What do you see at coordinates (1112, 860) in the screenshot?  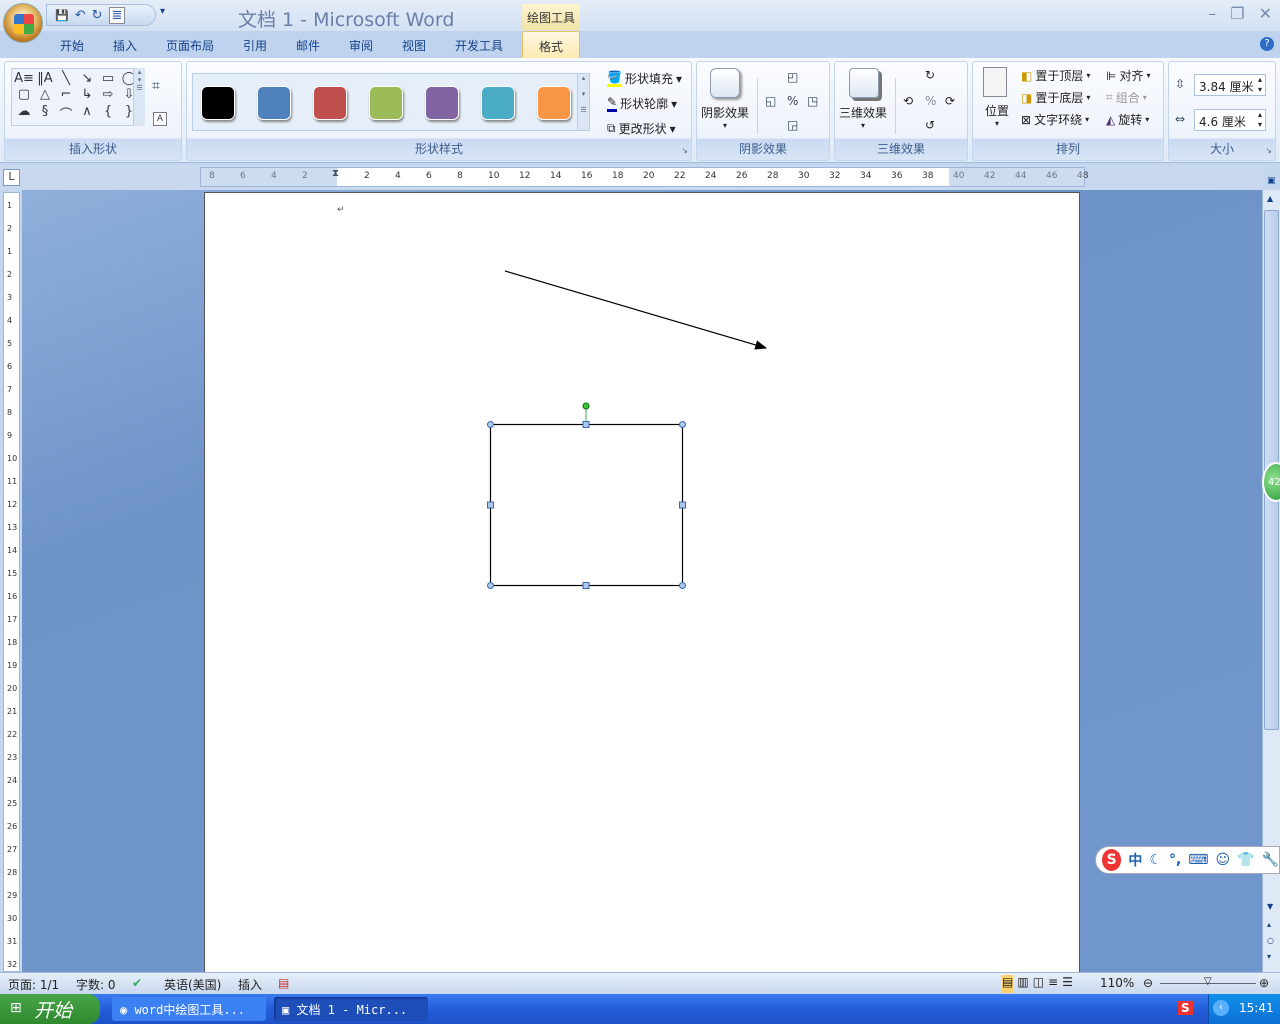 I see `sogou-logo-icon: S` at bounding box center [1112, 860].